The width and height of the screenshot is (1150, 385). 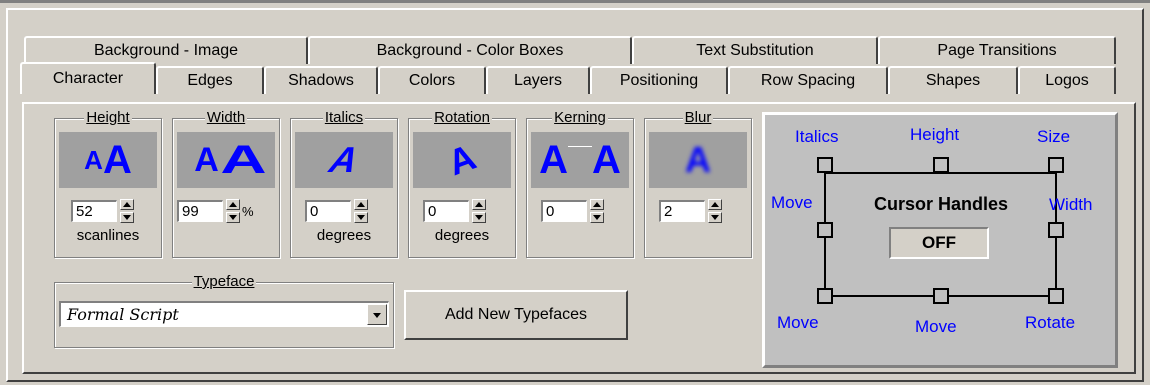 What do you see at coordinates (575, 1) in the screenshot?
I see `window-top-edge` at bounding box center [575, 1].